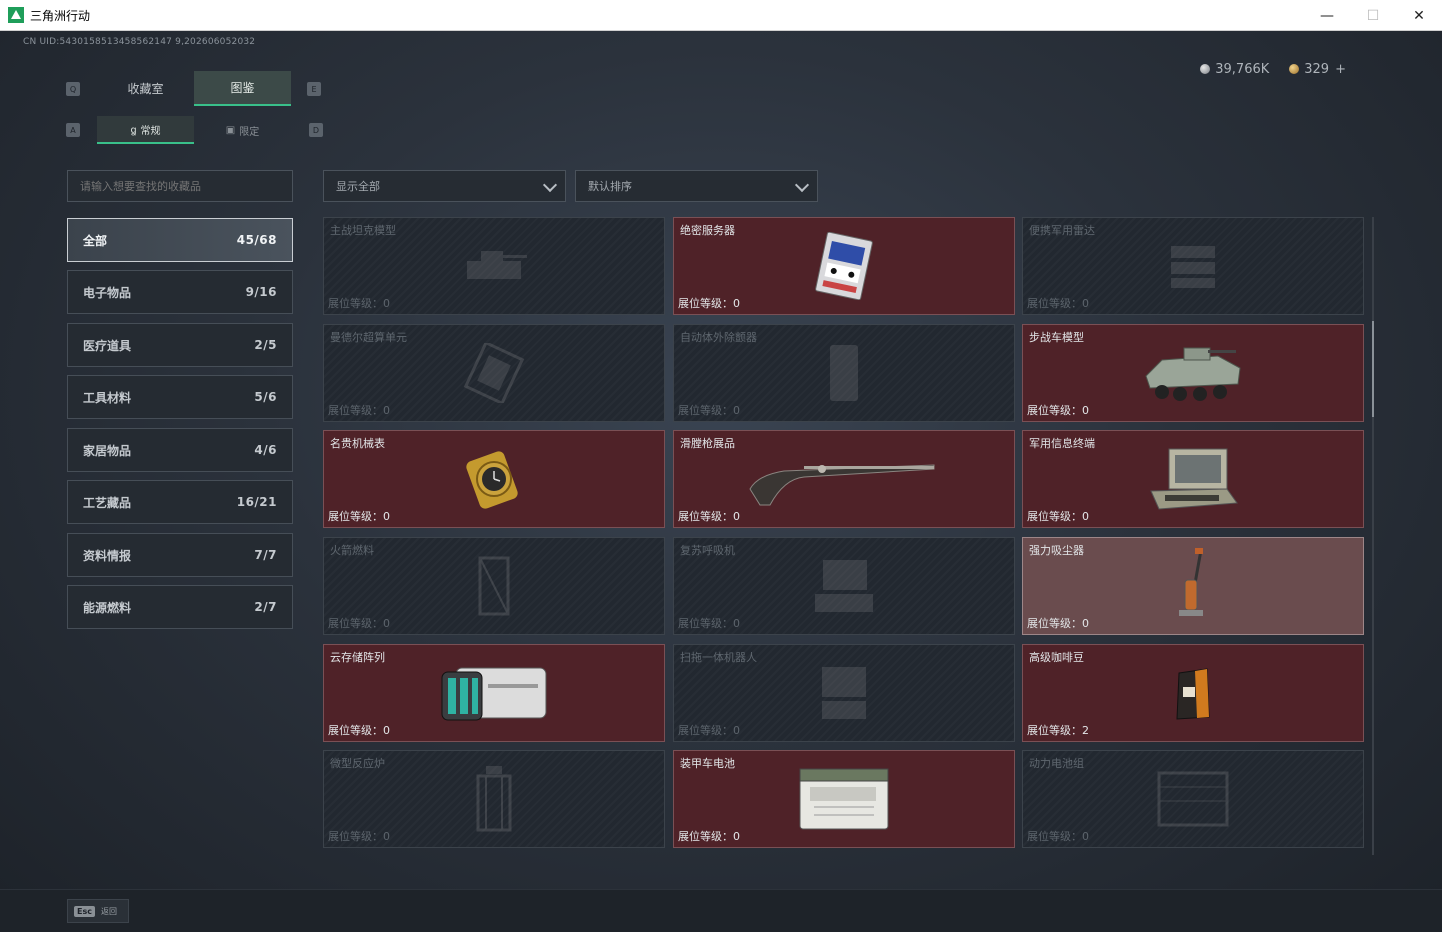 This screenshot has height=932, width=1442. I want to click on back-button: Esc 返回, so click(98, 911).